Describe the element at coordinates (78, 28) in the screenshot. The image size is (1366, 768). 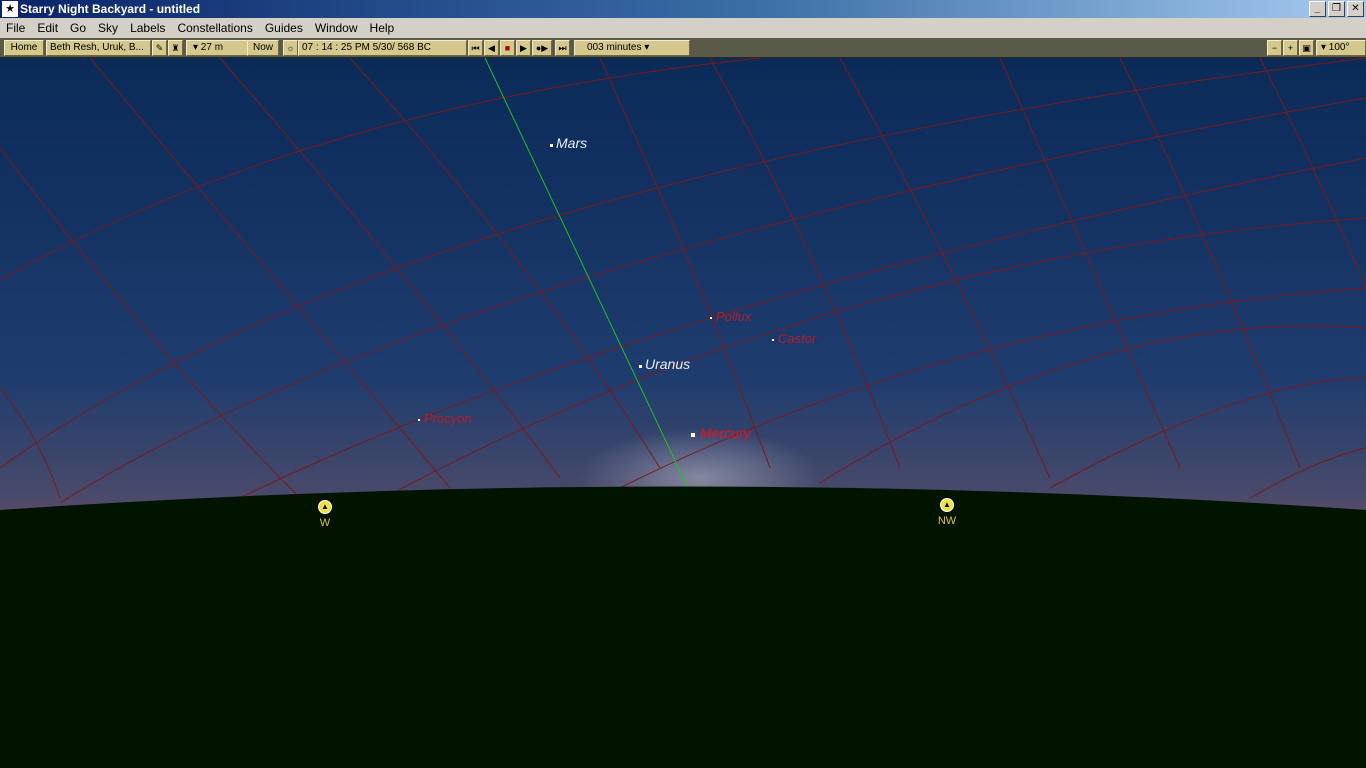
I see `menu-go: Go` at that location.